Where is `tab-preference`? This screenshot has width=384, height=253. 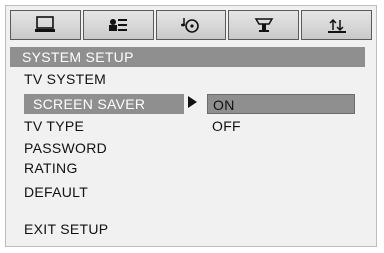 tab-preference is located at coordinates (336, 25).